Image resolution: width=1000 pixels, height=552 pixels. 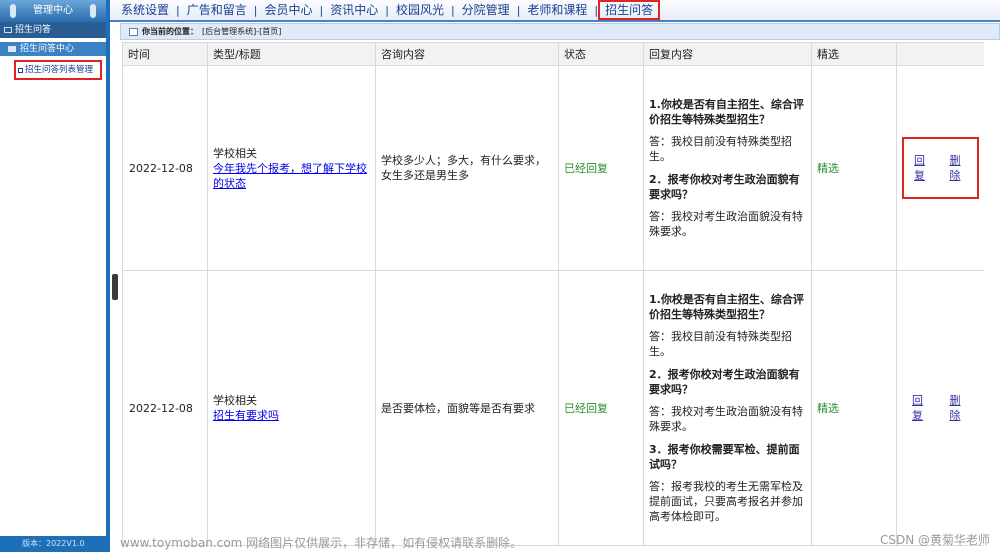 I want to click on window-icon, so click(x=133, y=31).